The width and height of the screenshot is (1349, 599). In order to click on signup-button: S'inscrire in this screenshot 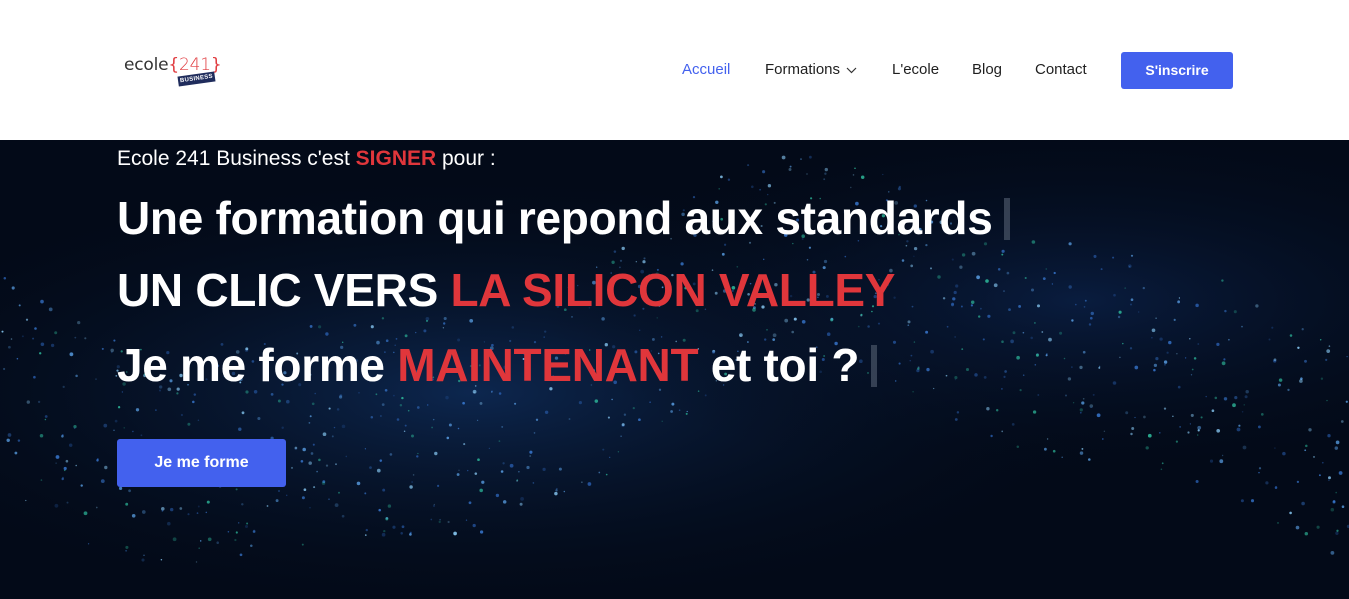, I will do `click(1177, 70)`.